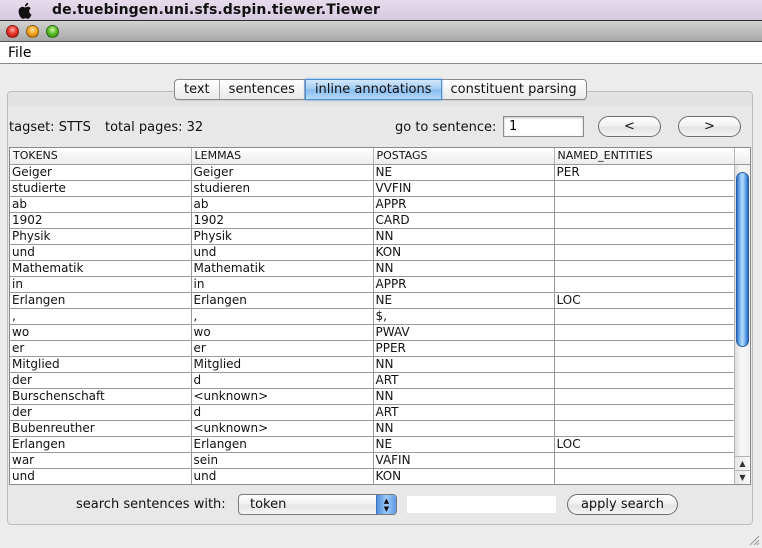 The height and width of the screenshot is (548, 762). Describe the element at coordinates (464, 460) in the screenshot. I see `cell-postag: VAFIN` at that location.